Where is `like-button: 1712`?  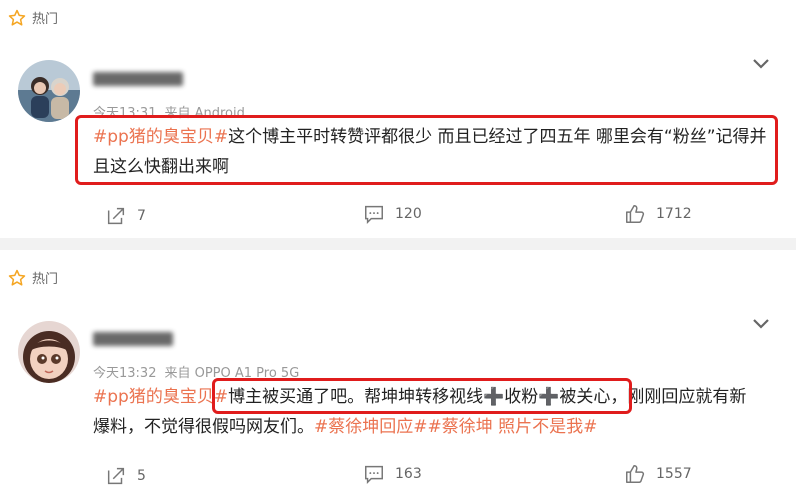 like-button: 1712 is located at coordinates (658, 214).